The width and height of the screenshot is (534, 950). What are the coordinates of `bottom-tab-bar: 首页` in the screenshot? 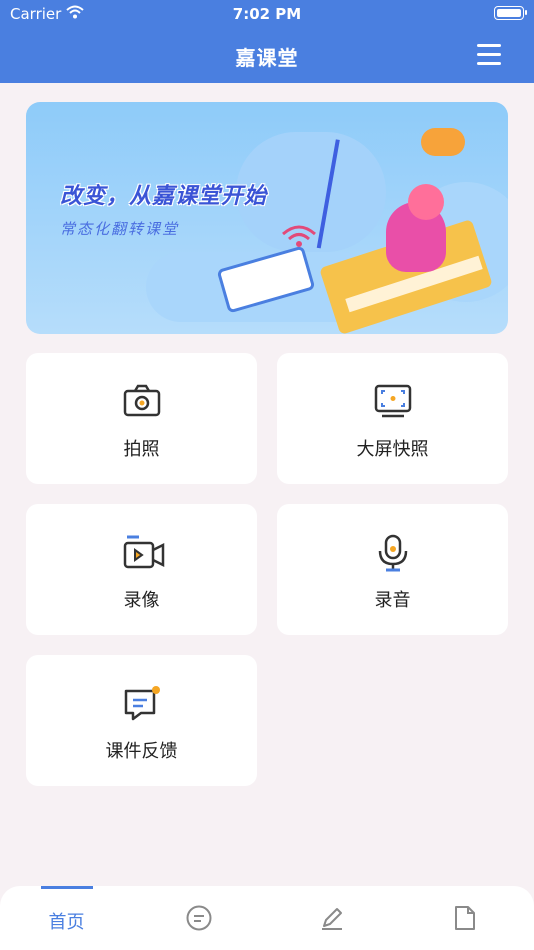 It's located at (267, 918).